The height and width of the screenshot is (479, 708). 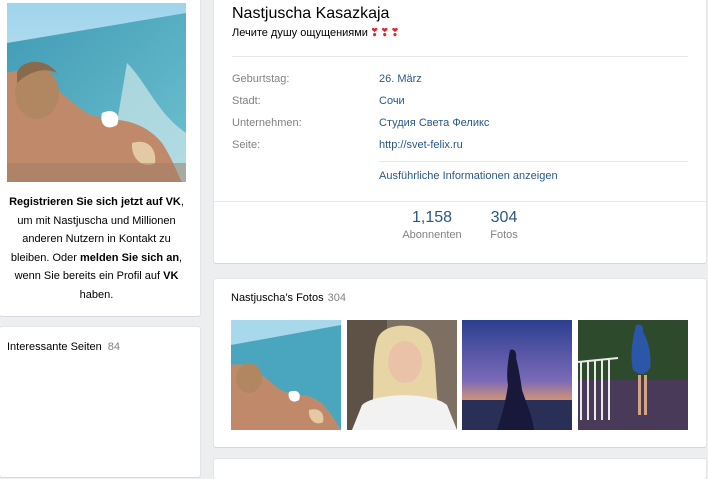 I want to click on photos-header: Nastjuscha's Fotos 304, so click(x=288, y=298).